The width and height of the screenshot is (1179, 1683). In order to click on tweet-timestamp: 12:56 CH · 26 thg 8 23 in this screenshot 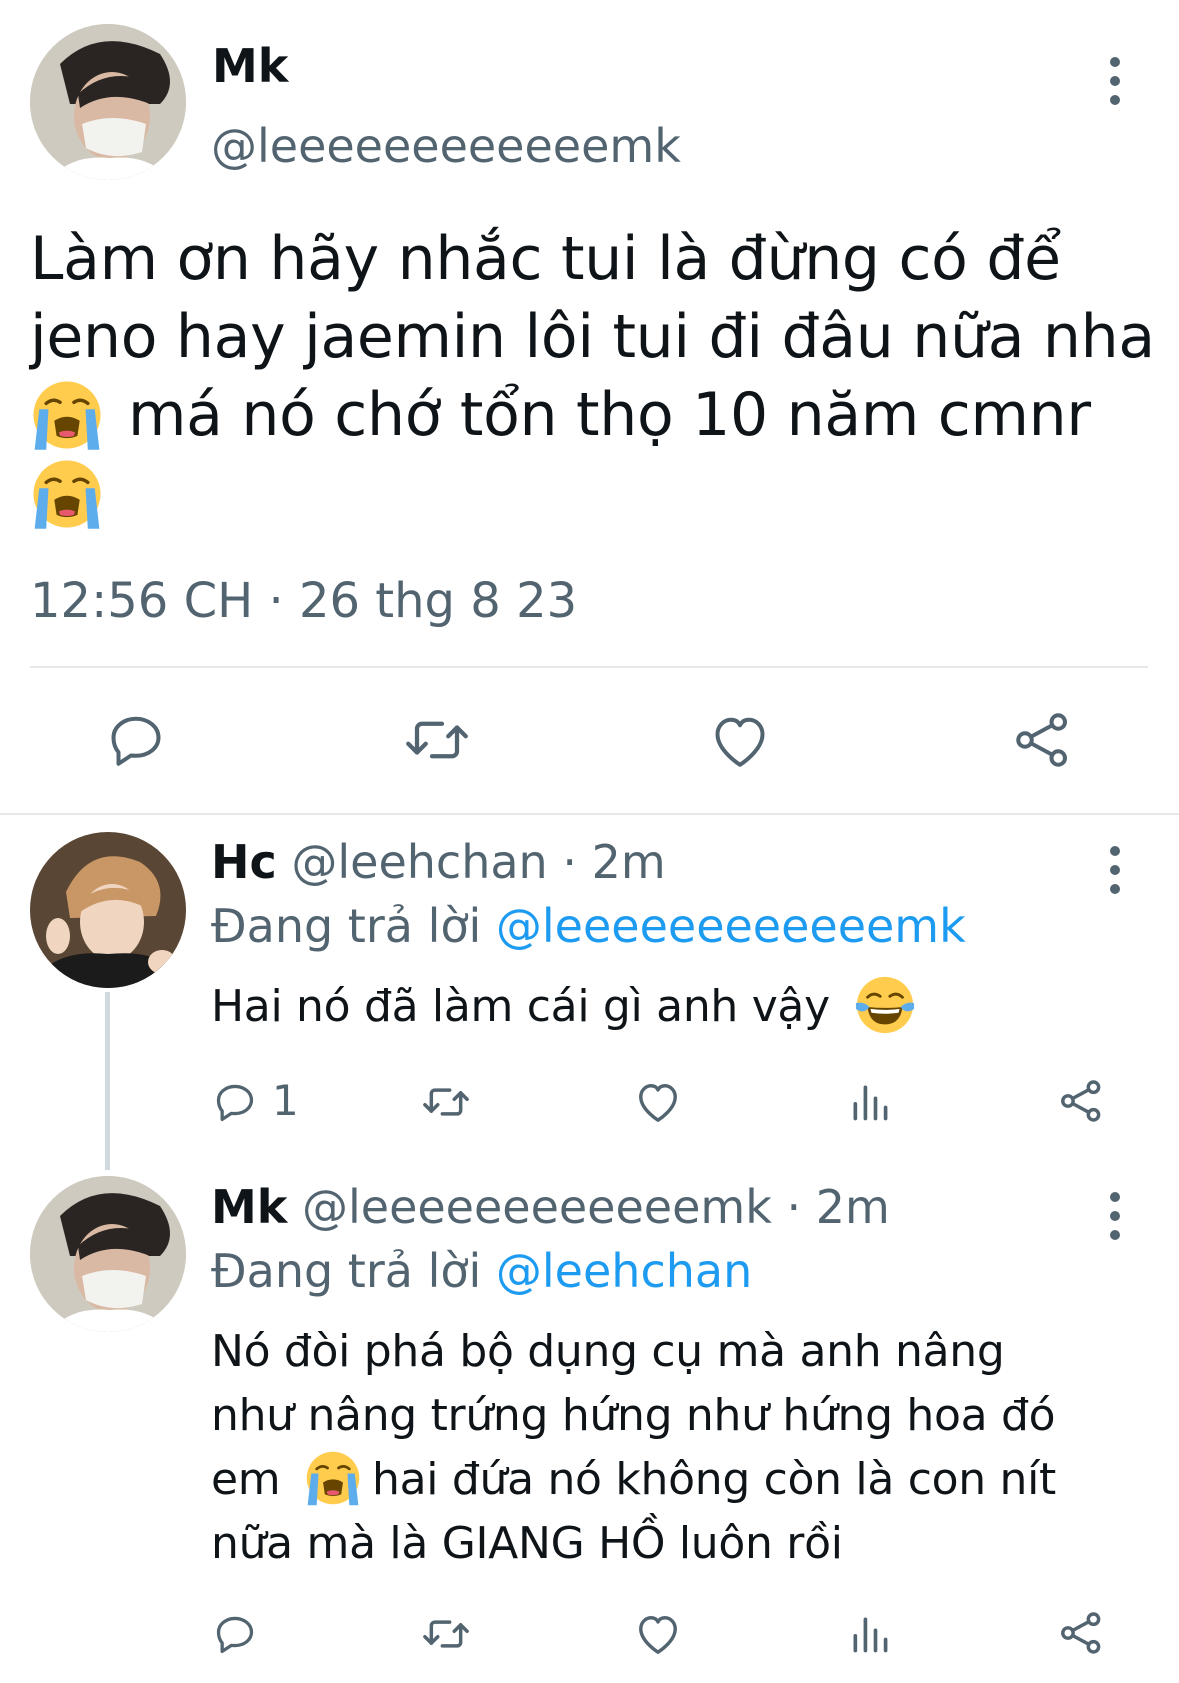, I will do `click(303, 601)`.